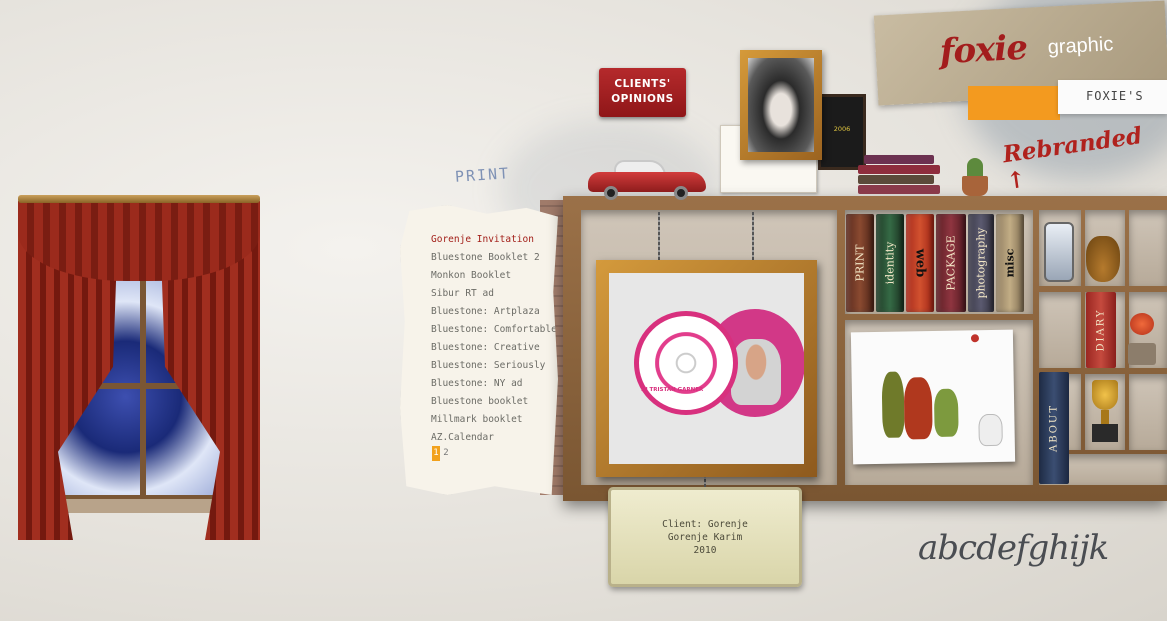 This screenshot has width=1167, height=621. Describe the element at coordinates (990, 430) in the screenshot. I see `pencil-jar` at that location.